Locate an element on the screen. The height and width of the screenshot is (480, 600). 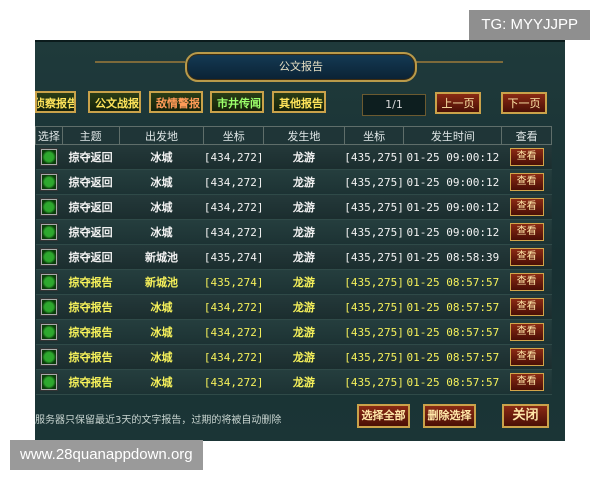
delete-selected-button: 删除选择 is located at coordinates (449, 416).